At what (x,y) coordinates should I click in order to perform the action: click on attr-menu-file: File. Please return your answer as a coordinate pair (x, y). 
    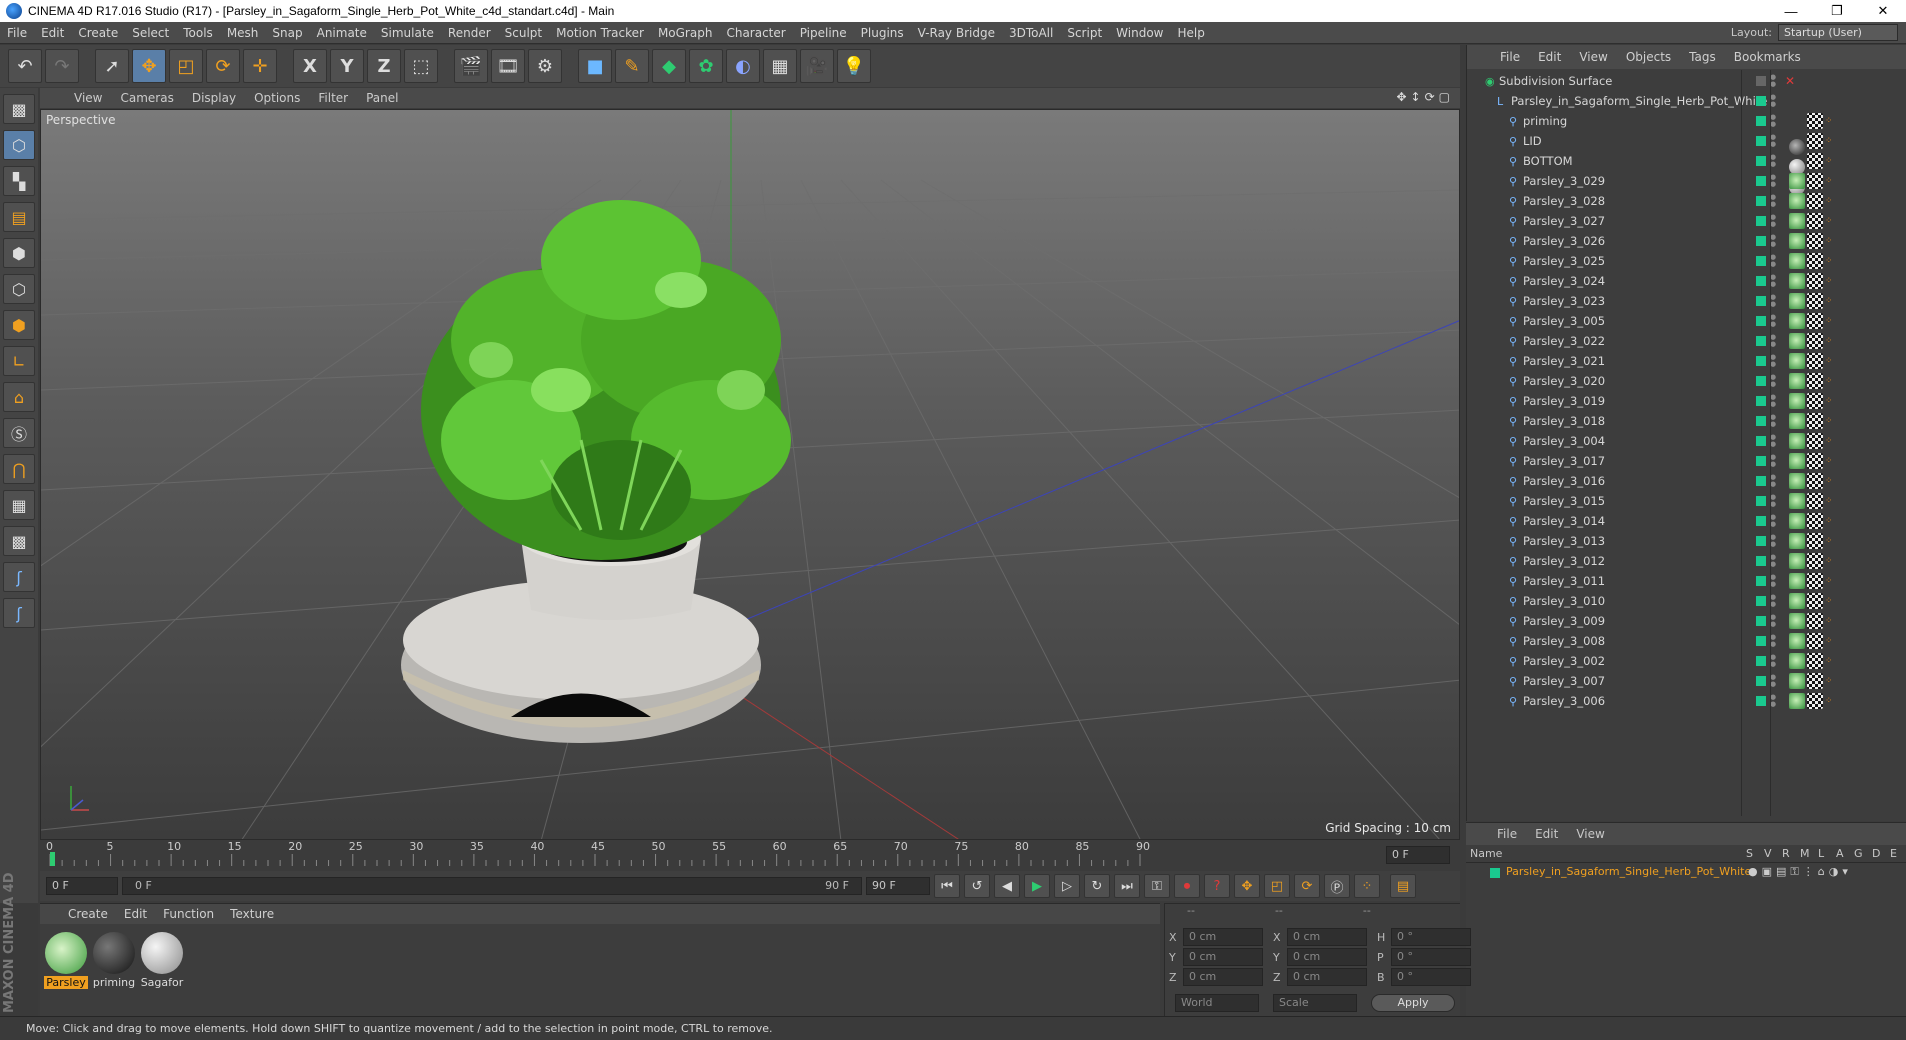
    Looking at the image, I should click on (1507, 834).